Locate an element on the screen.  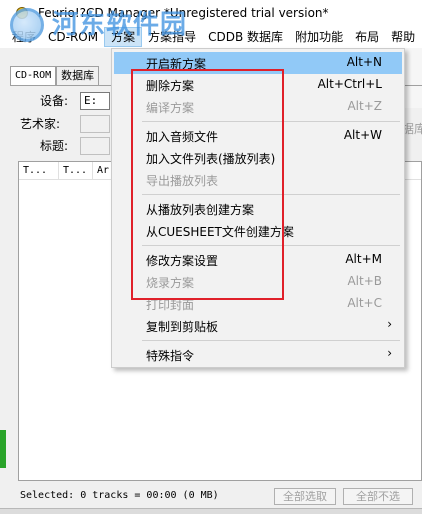
menu-item-print-cover: 打印封面 Alt+C is located at coordinates (258, 304).